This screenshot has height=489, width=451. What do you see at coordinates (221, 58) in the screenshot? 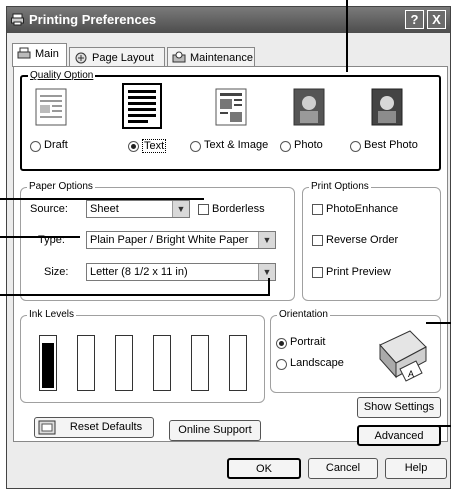
I see `tab-label: Maintenance` at bounding box center [221, 58].